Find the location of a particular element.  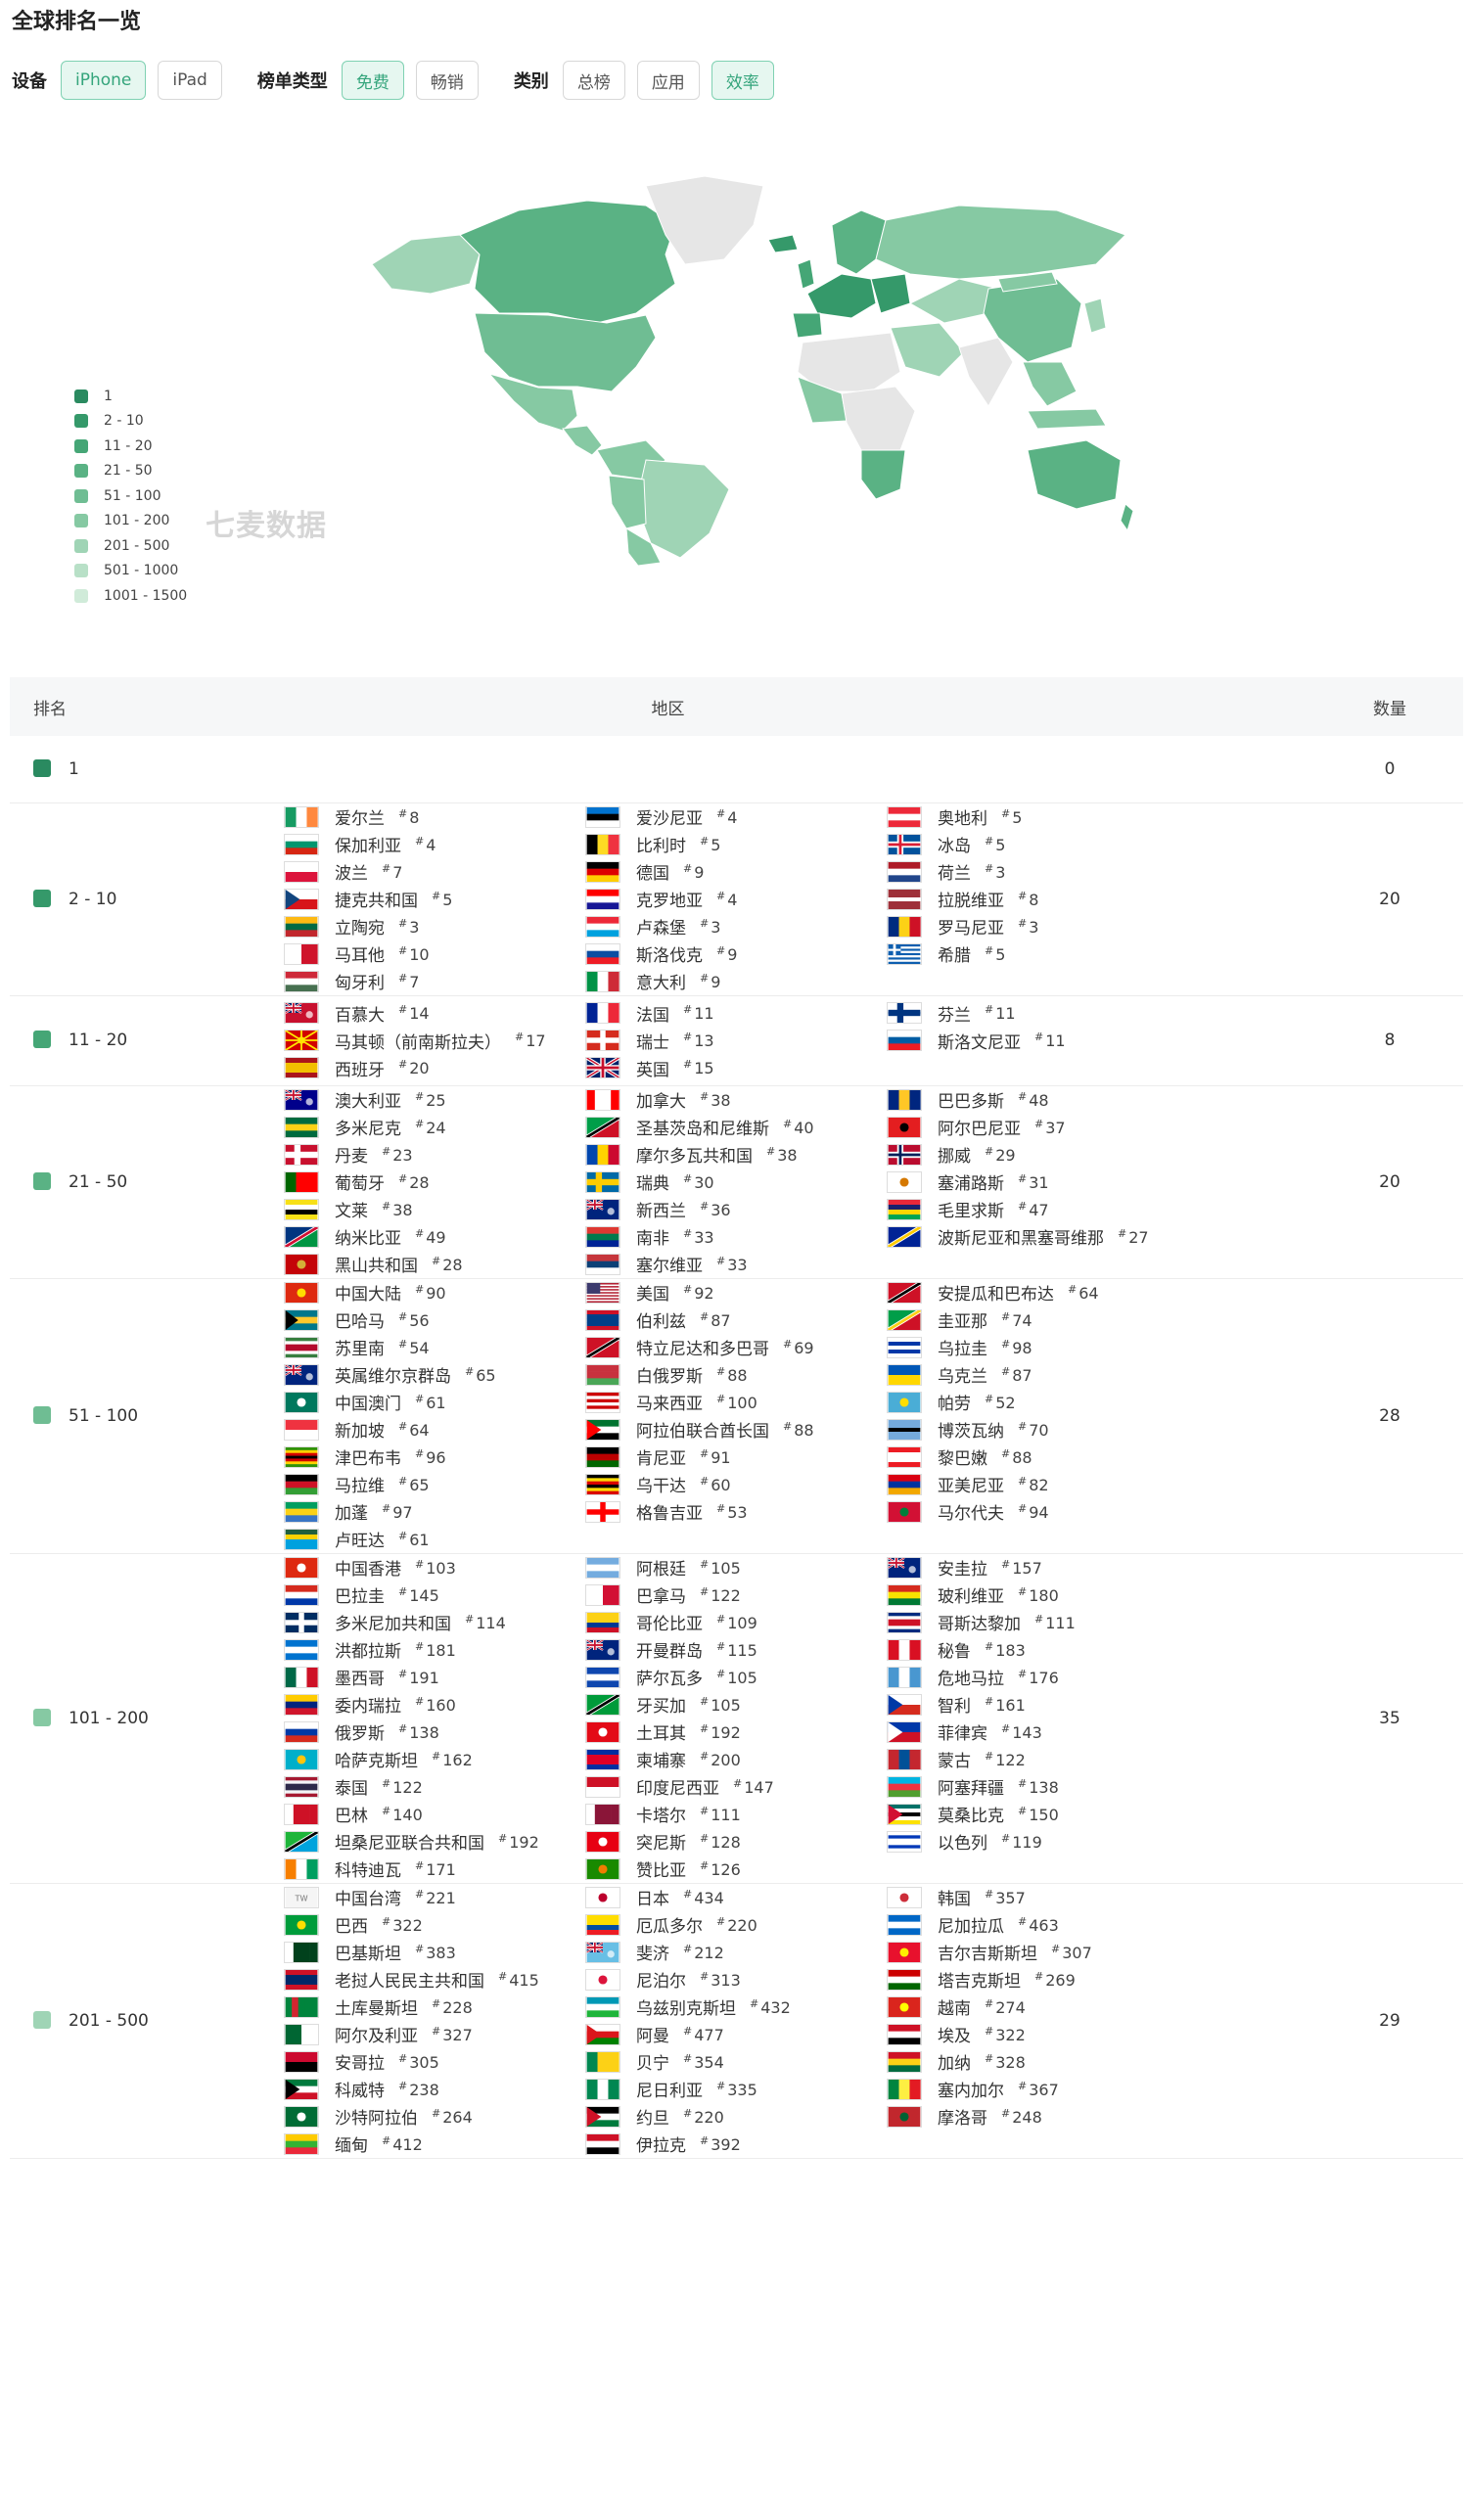

country-item: 特立尼达和多巴哥 69 is located at coordinates (736, 1347).